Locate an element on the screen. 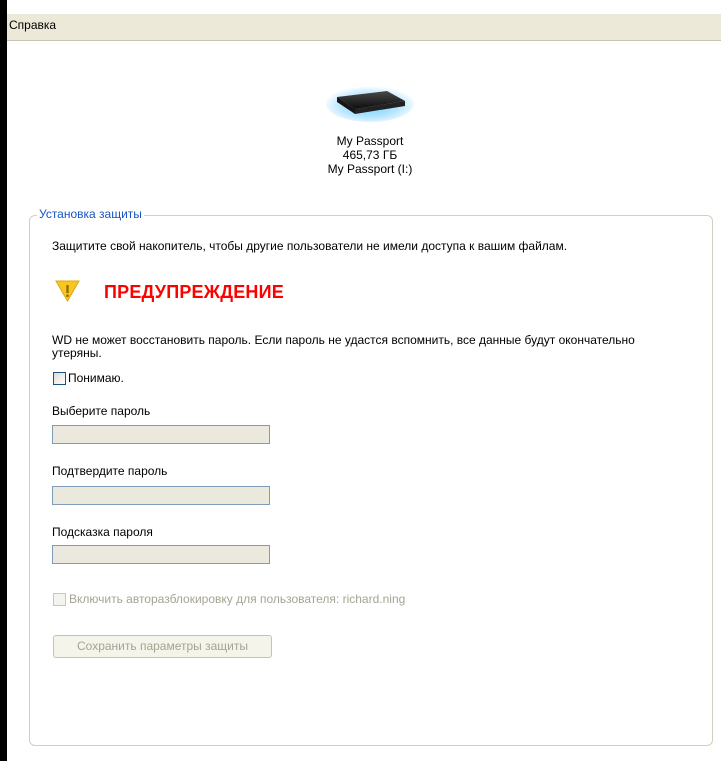  understand-checkbox is located at coordinates (59, 378).